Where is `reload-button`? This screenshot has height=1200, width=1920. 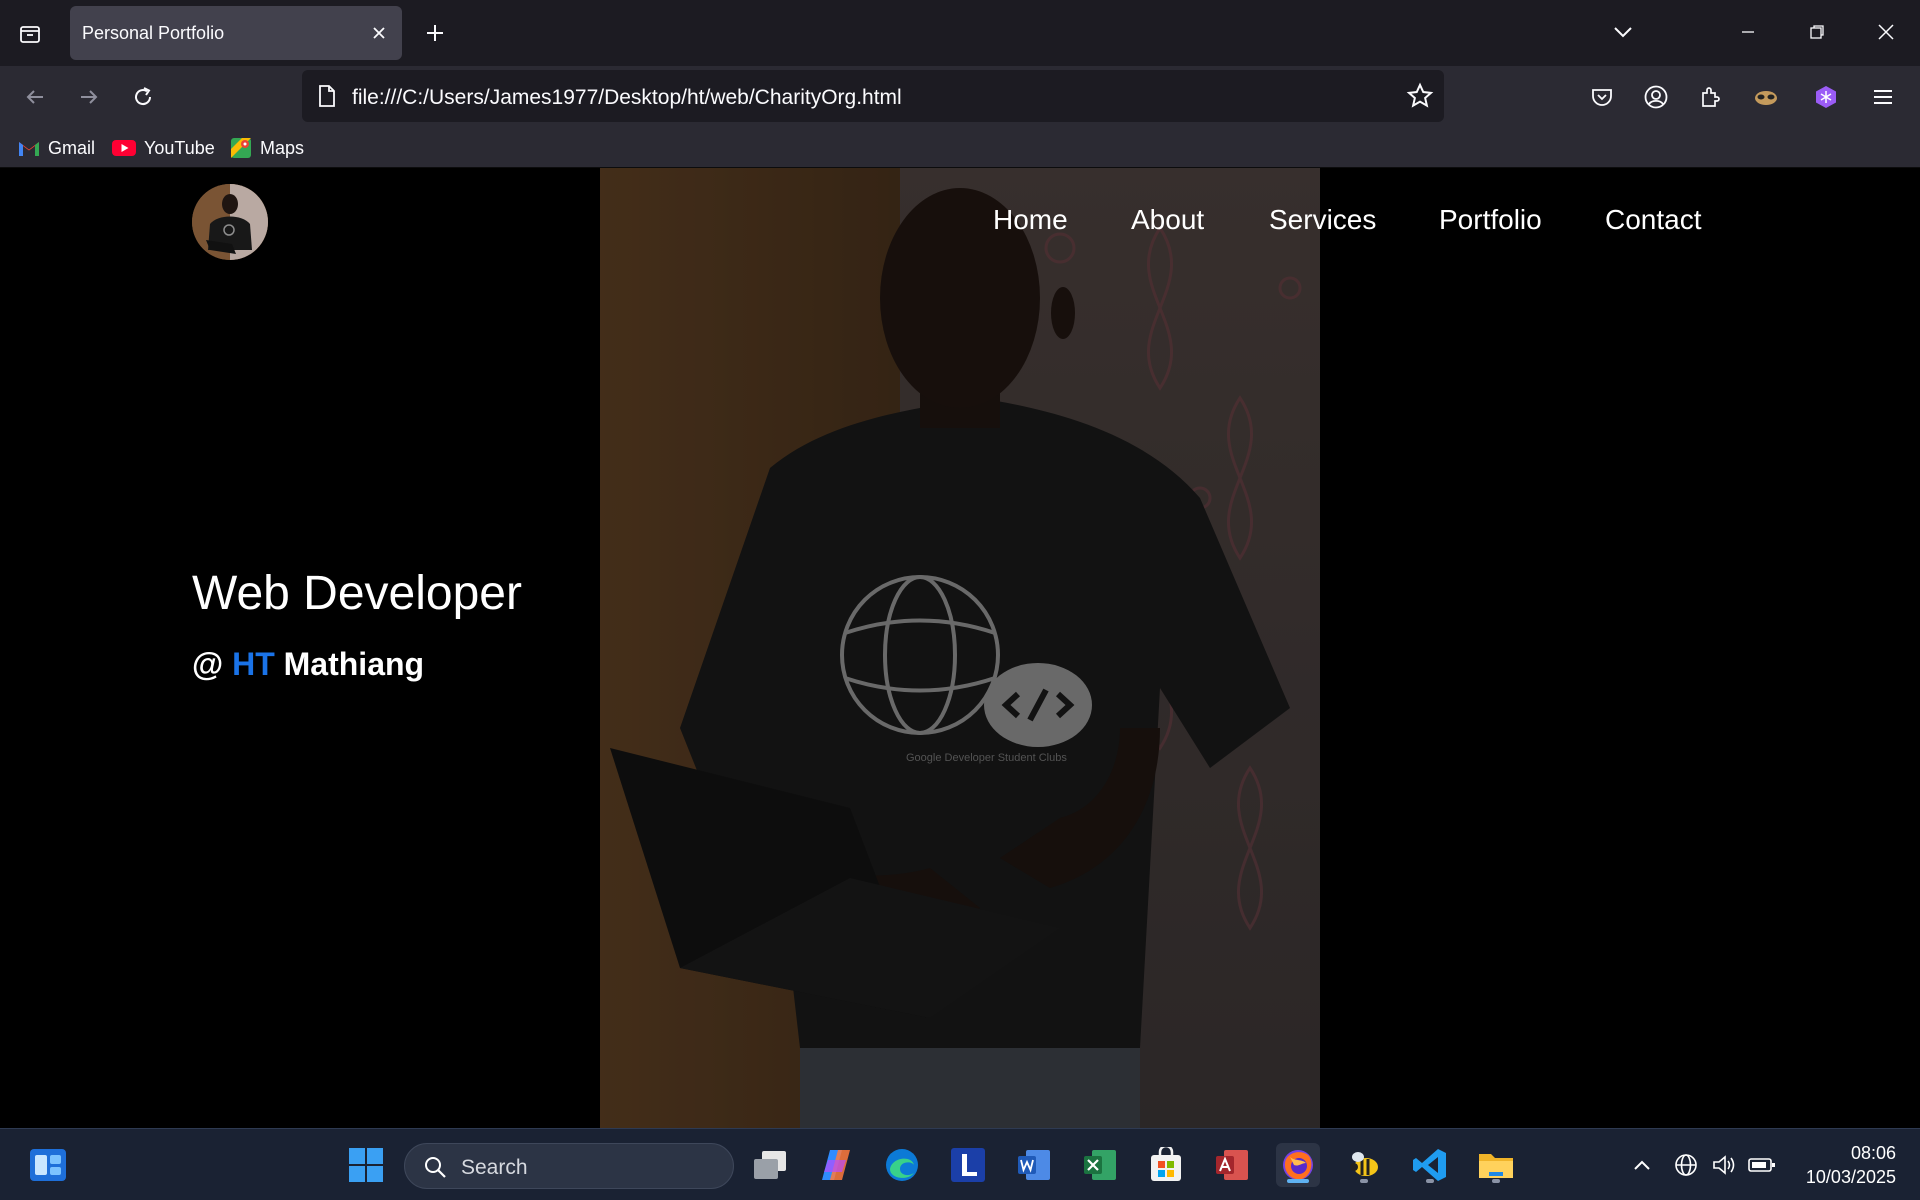
reload-button is located at coordinates (143, 97).